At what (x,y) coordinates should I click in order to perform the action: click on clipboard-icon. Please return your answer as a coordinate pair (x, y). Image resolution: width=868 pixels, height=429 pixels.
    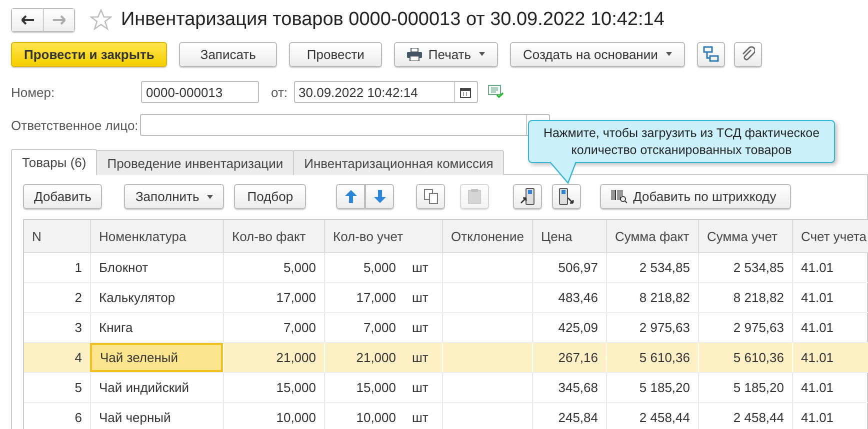
    Looking at the image, I should click on (475, 196).